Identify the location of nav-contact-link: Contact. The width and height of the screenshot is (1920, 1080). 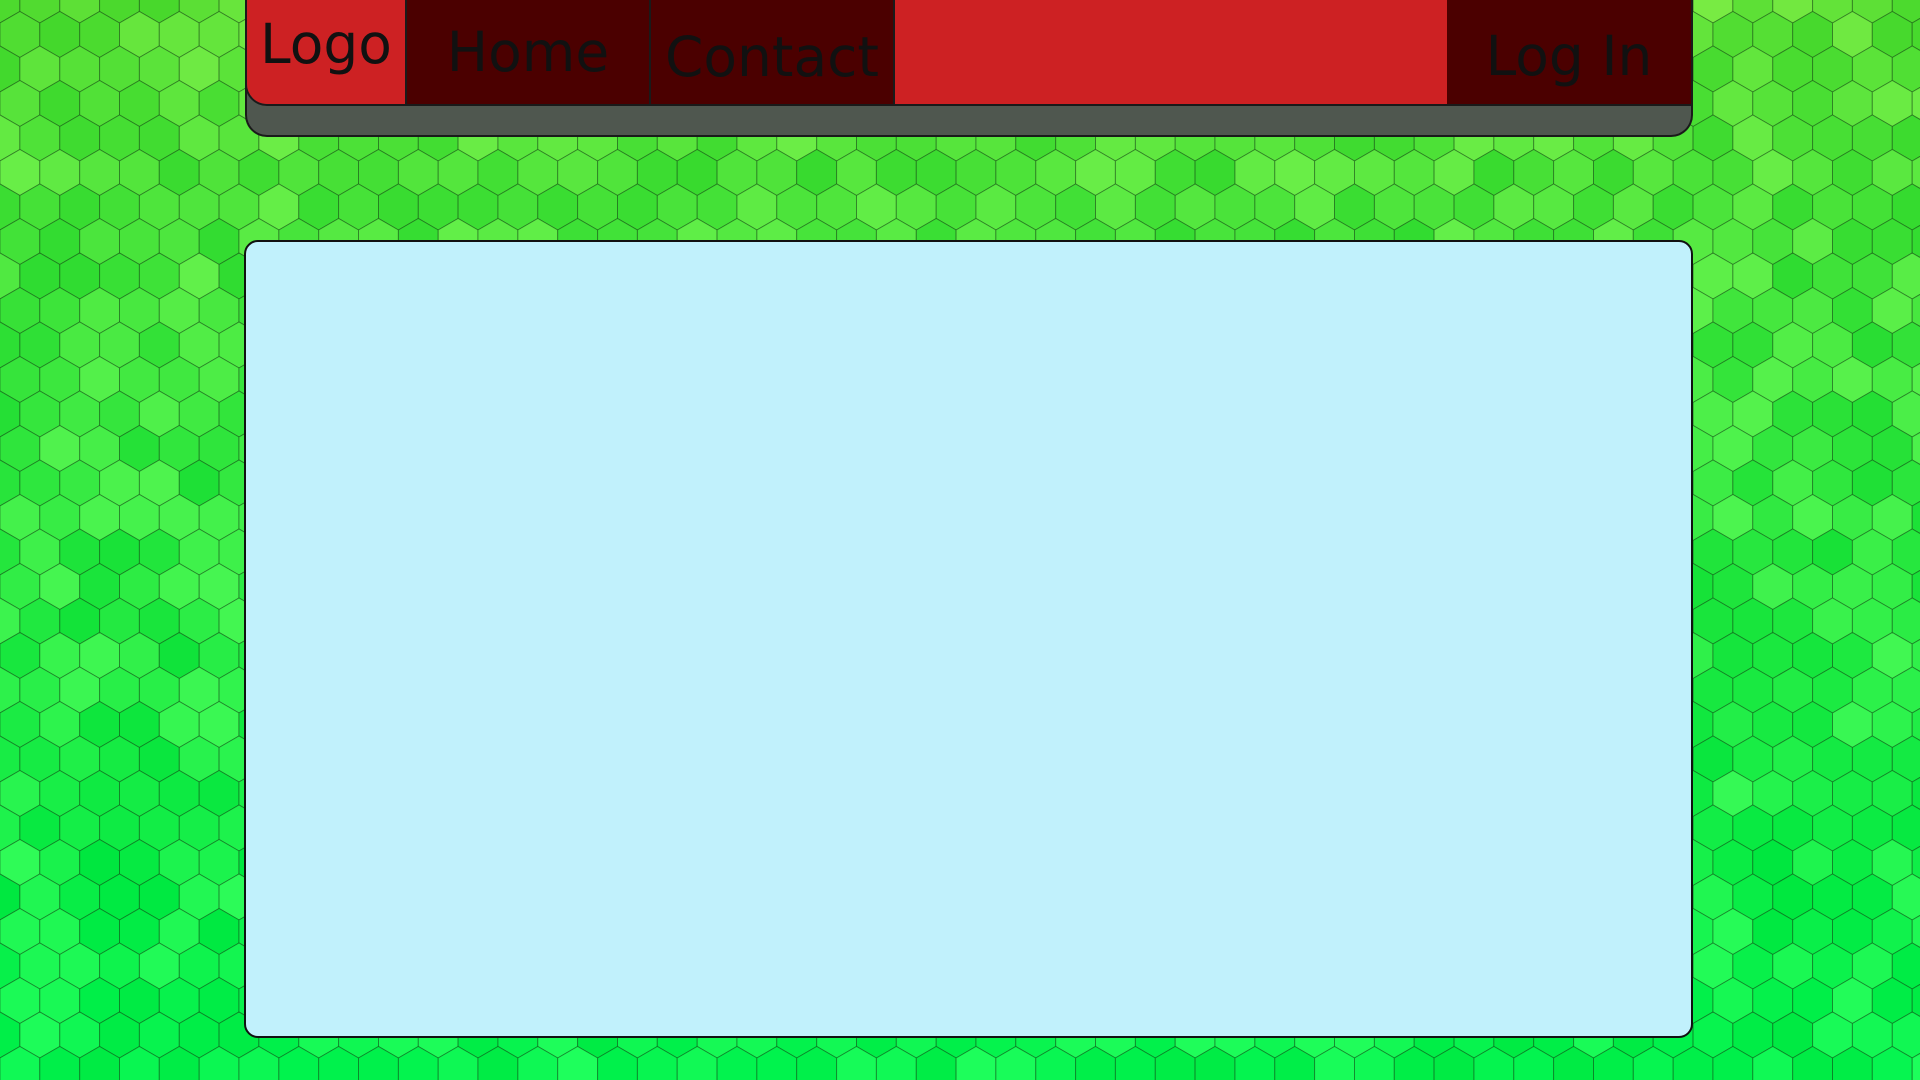
(773, 52).